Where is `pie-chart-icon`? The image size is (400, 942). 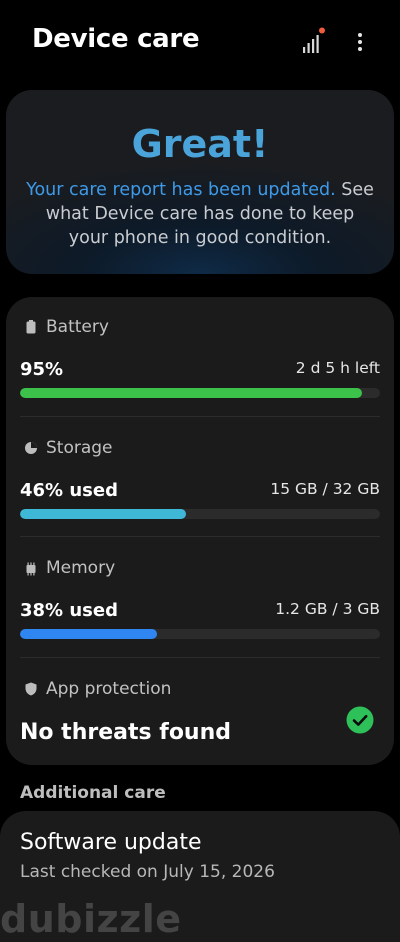
pie-chart-icon is located at coordinates (31, 448).